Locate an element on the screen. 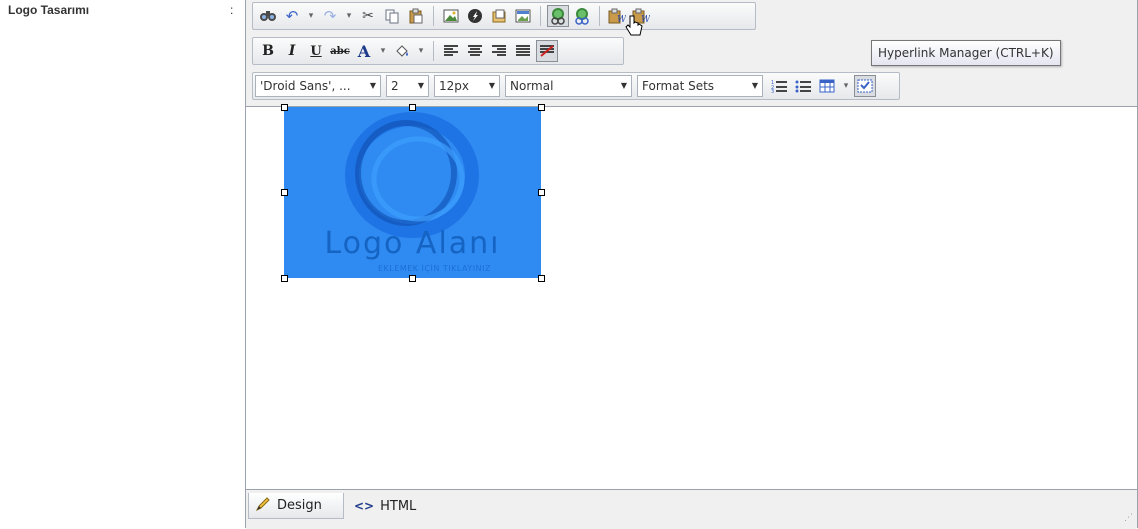 This screenshot has height=529, width=1138. pencil-icon is located at coordinates (263, 506).